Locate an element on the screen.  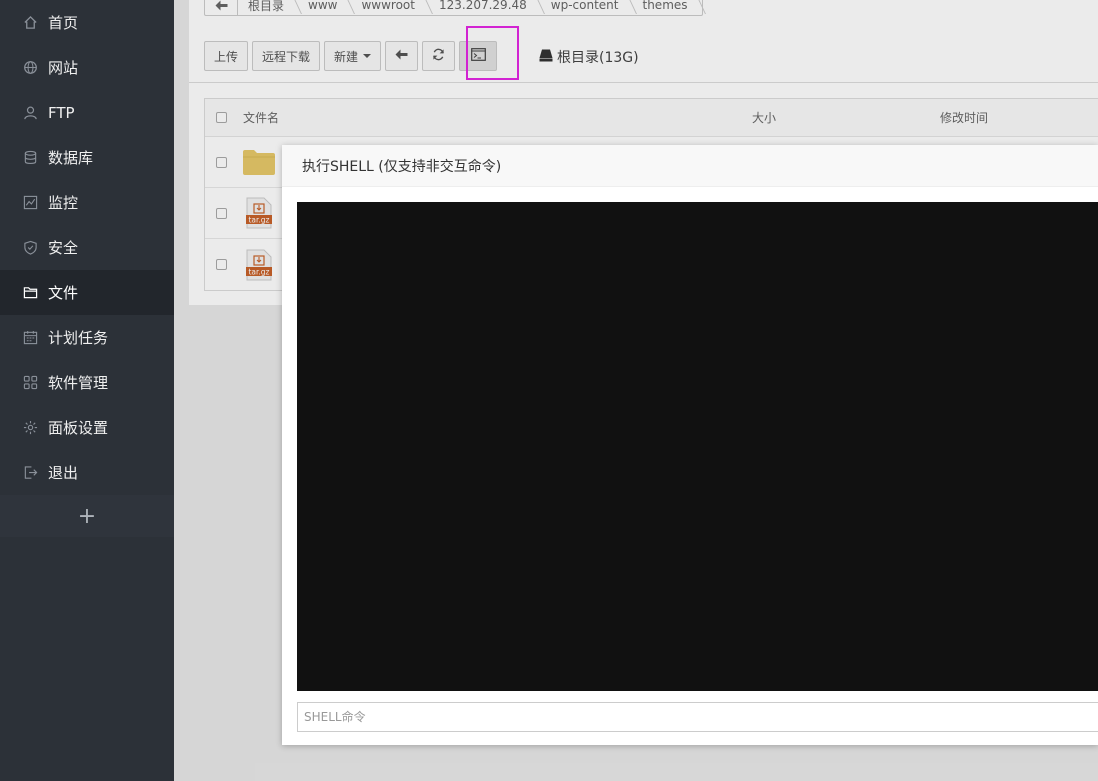
folder-icon is located at coordinates (30, 293).